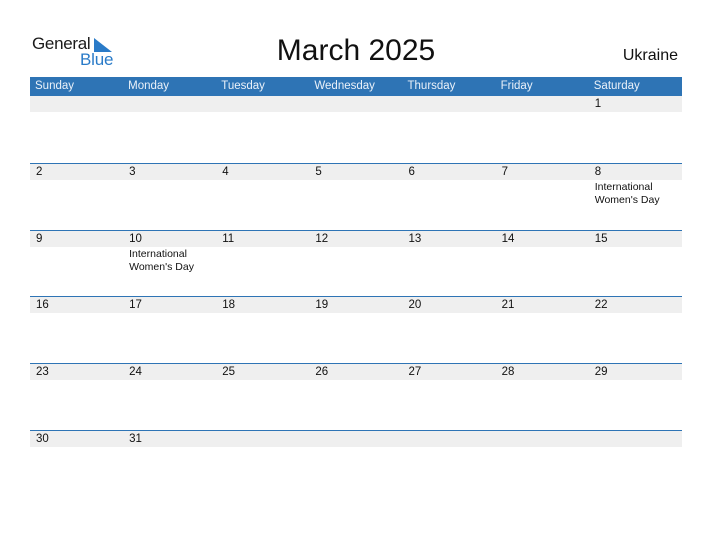 This screenshot has height=550, width=712. I want to click on day-cell: 2, so click(77, 196).